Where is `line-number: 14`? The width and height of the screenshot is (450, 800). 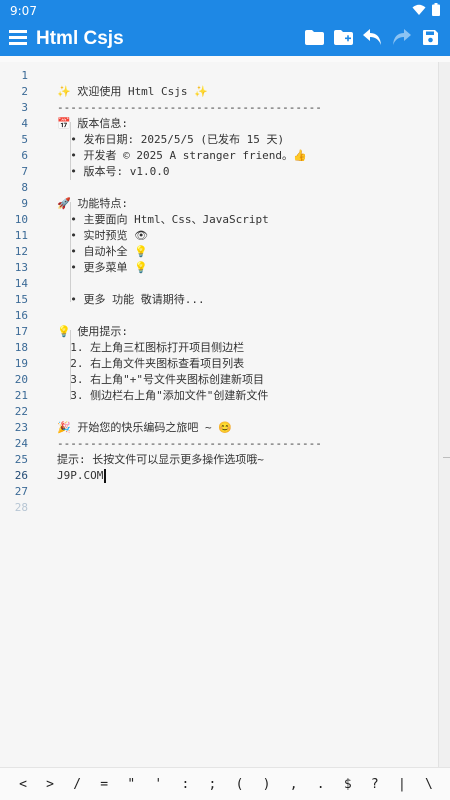 line-number: 14 is located at coordinates (21, 283).